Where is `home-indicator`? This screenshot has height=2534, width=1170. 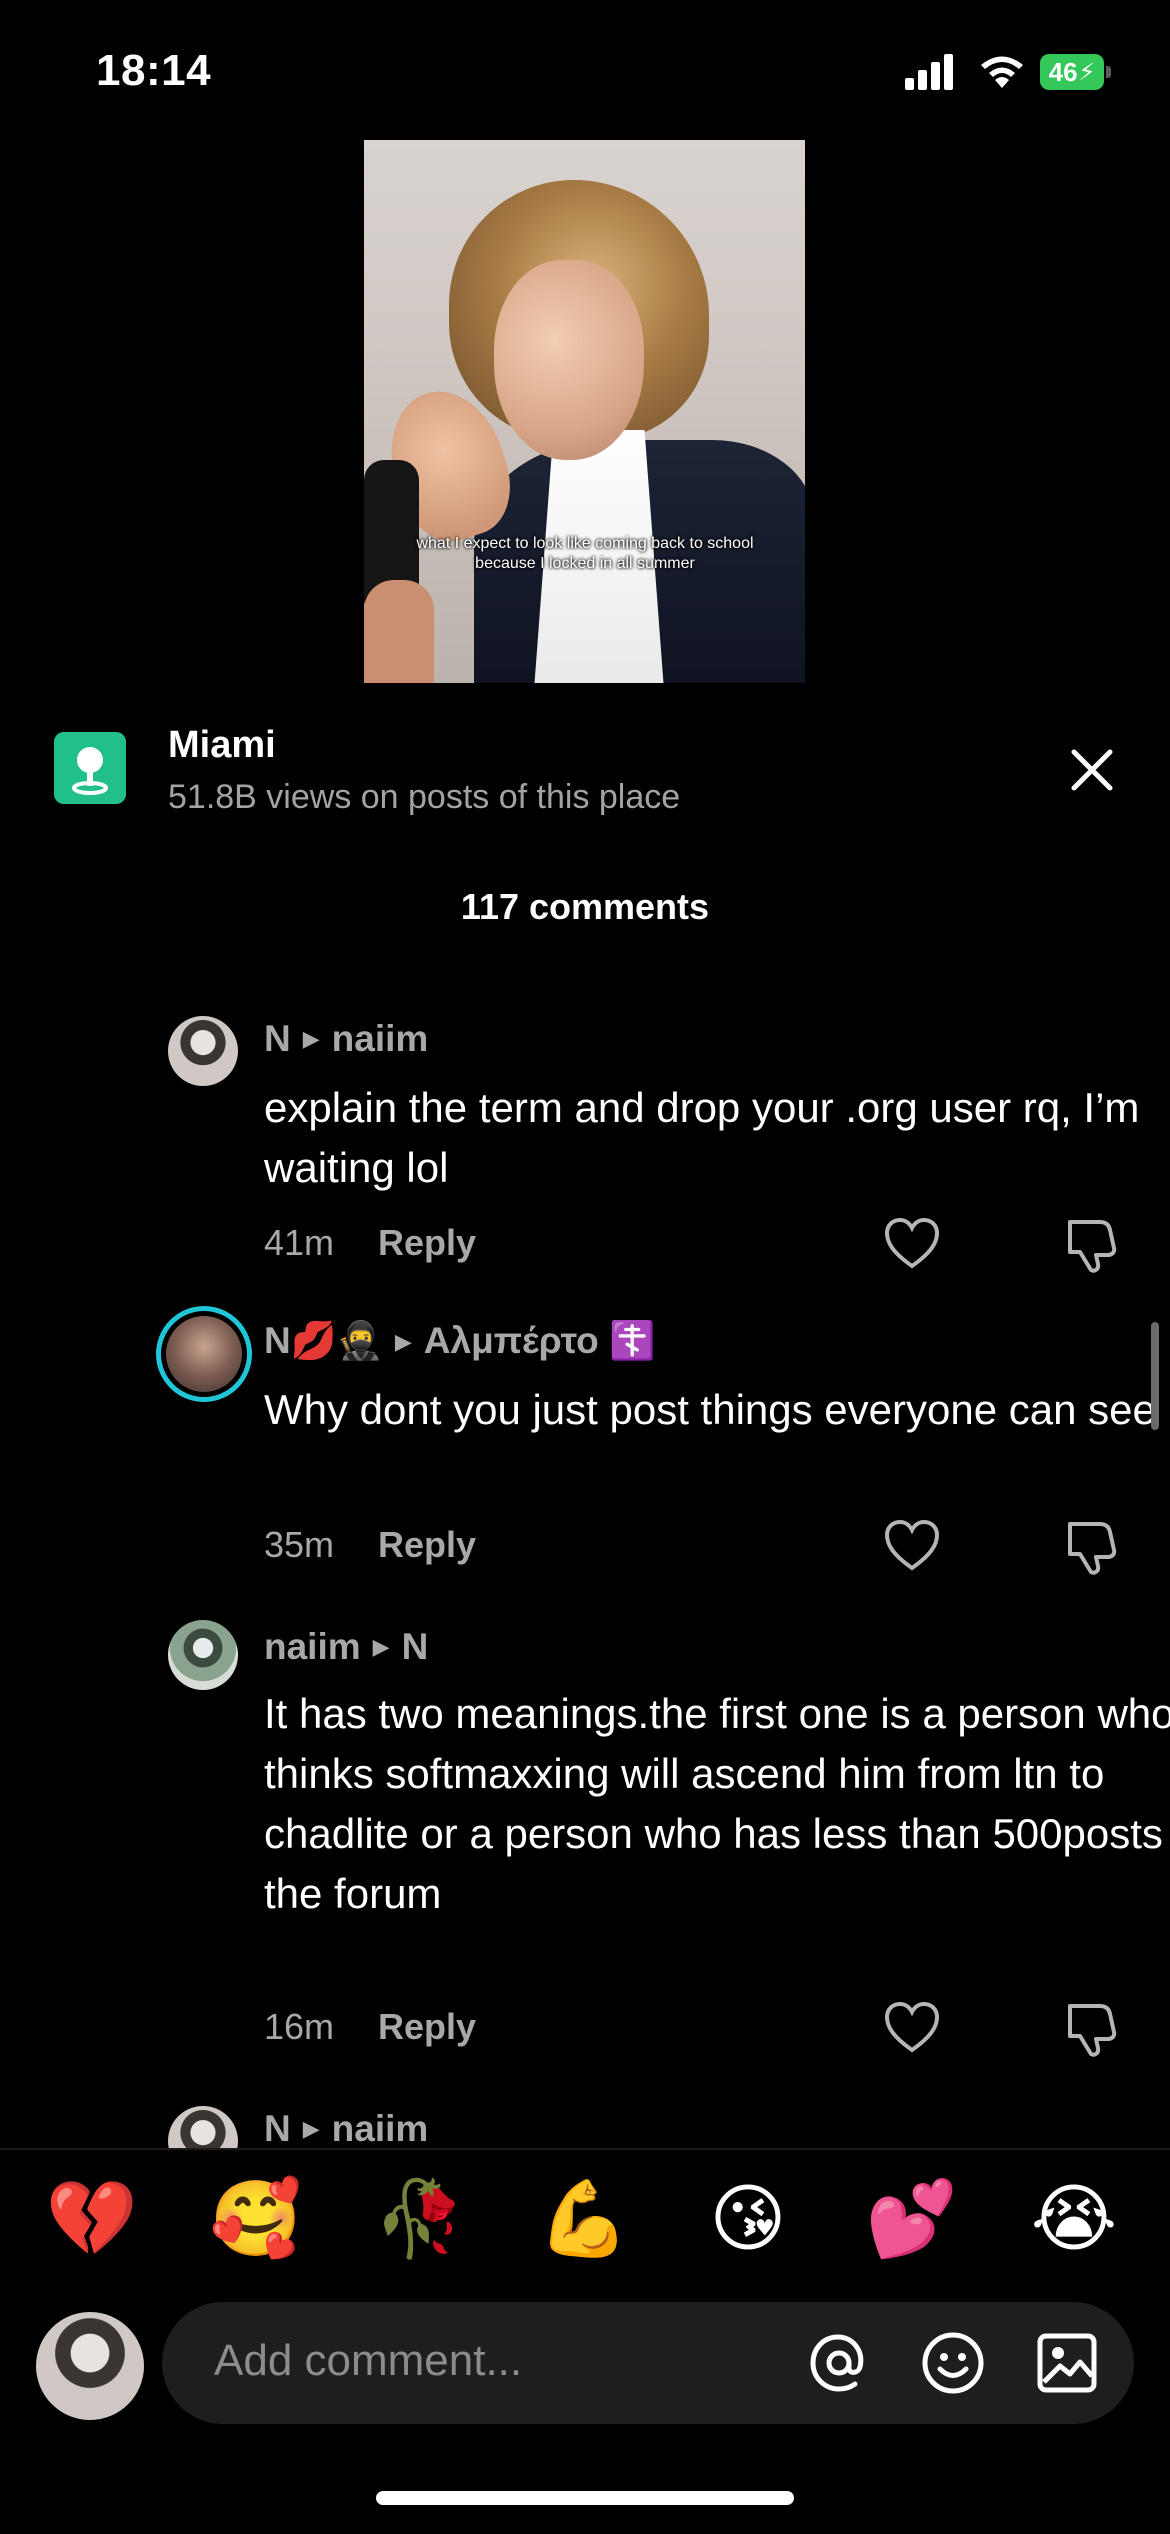
home-indicator is located at coordinates (585, 2498).